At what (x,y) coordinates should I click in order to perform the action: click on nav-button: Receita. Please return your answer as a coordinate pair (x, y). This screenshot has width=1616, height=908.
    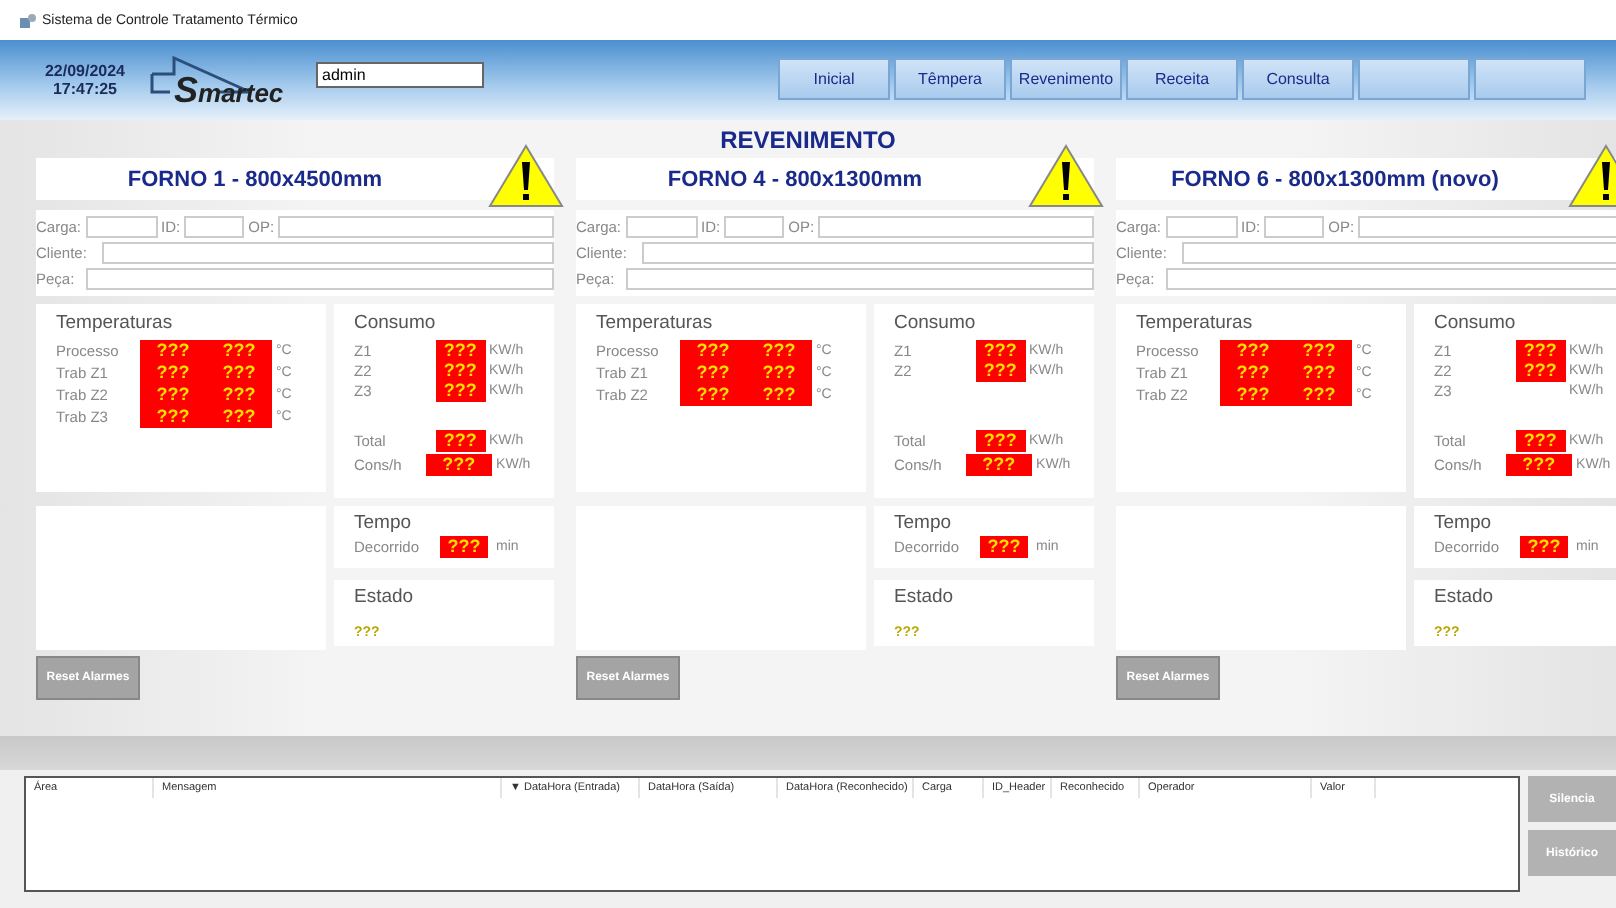
    Looking at the image, I should click on (1182, 78).